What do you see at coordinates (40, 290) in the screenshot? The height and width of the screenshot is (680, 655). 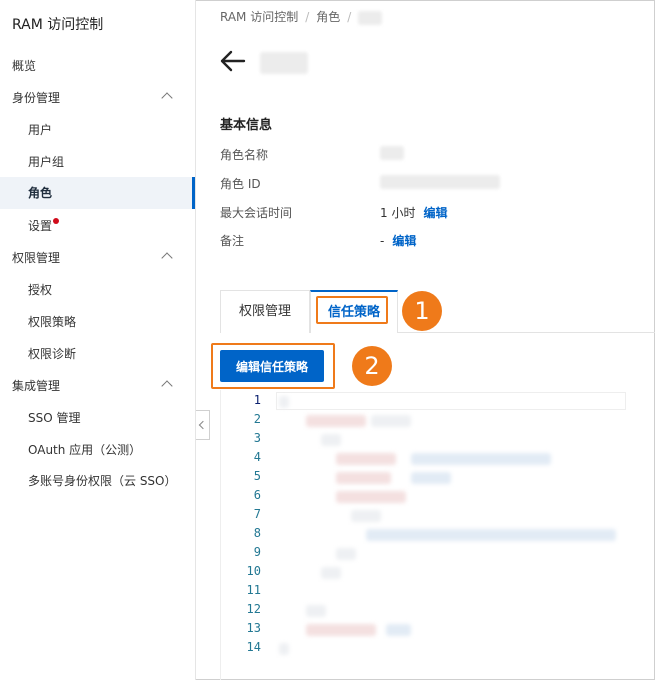 I see `sidebar-item-label: 授权` at bounding box center [40, 290].